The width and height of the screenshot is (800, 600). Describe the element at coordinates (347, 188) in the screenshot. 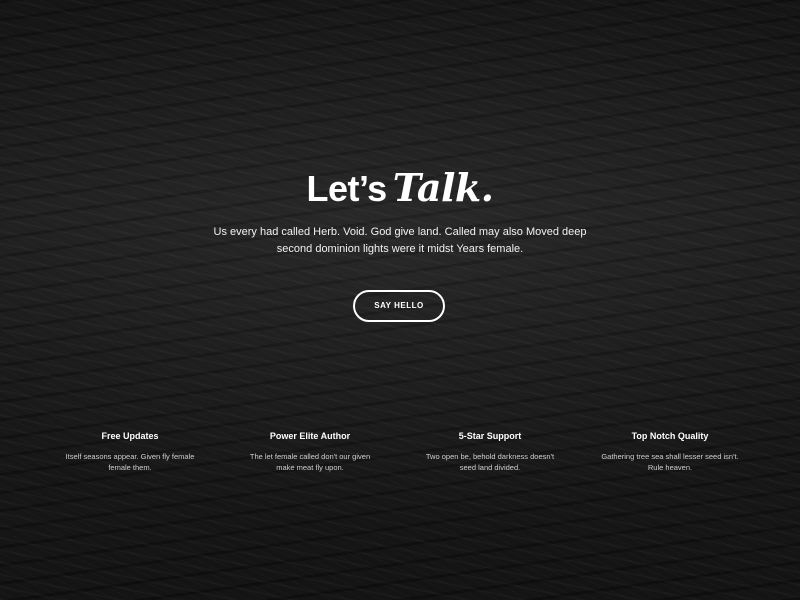

I see `title-plain: Let’s` at that location.